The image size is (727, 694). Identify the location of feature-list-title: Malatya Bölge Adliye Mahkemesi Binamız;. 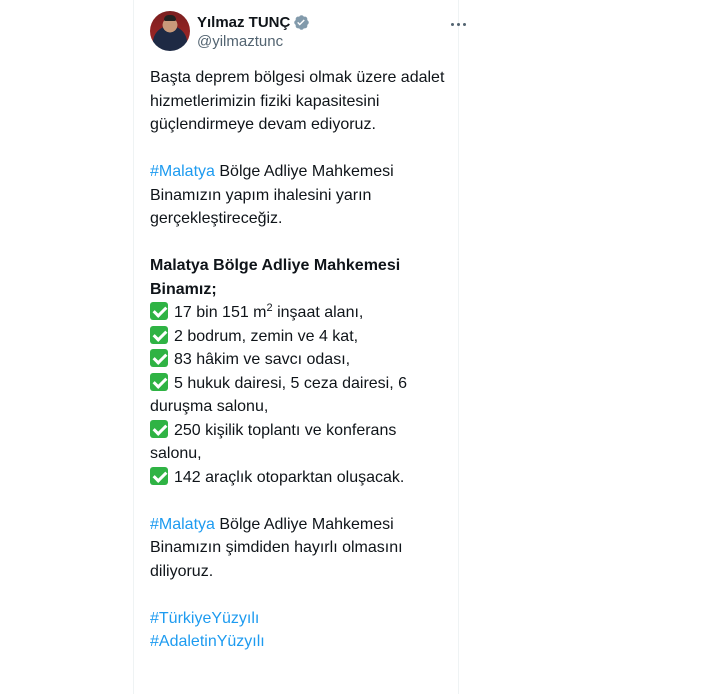
(275, 277).